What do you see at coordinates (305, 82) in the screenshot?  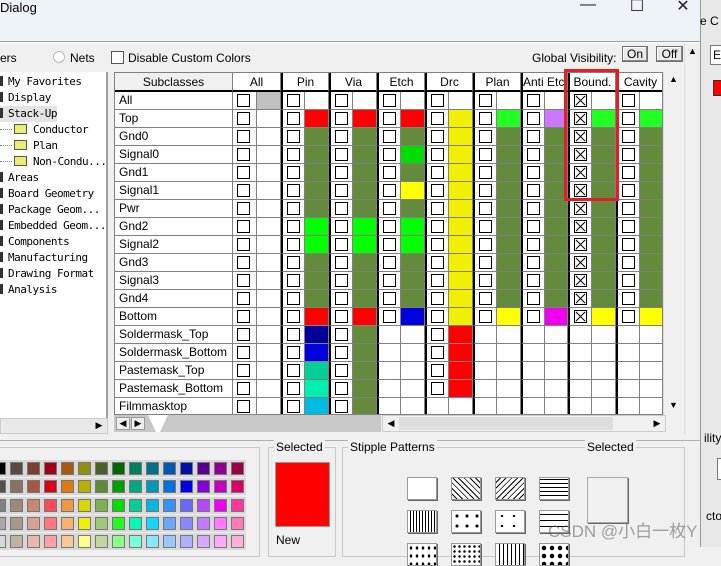 I see `grid-column-header: Pin` at bounding box center [305, 82].